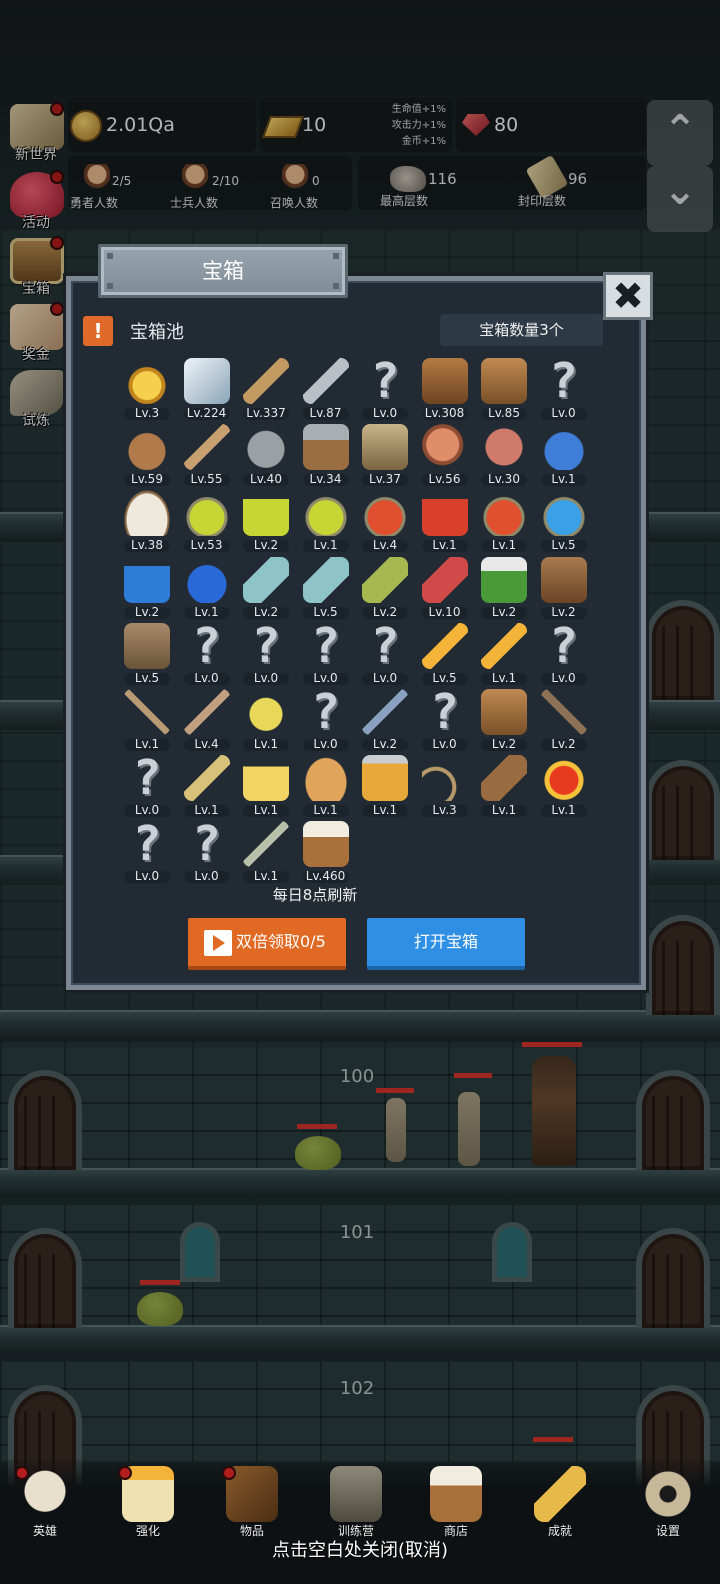  What do you see at coordinates (560, 1504) in the screenshot?
I see `nav-key: 成就` at bounding box center [560, 1504].